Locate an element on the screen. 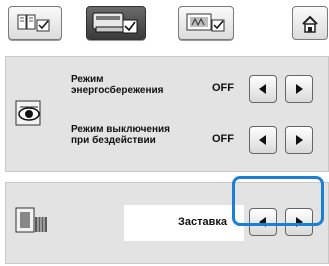 The width and height of the screenshot is (329, 266). book-check-icon is located at coordinates (33, 23).